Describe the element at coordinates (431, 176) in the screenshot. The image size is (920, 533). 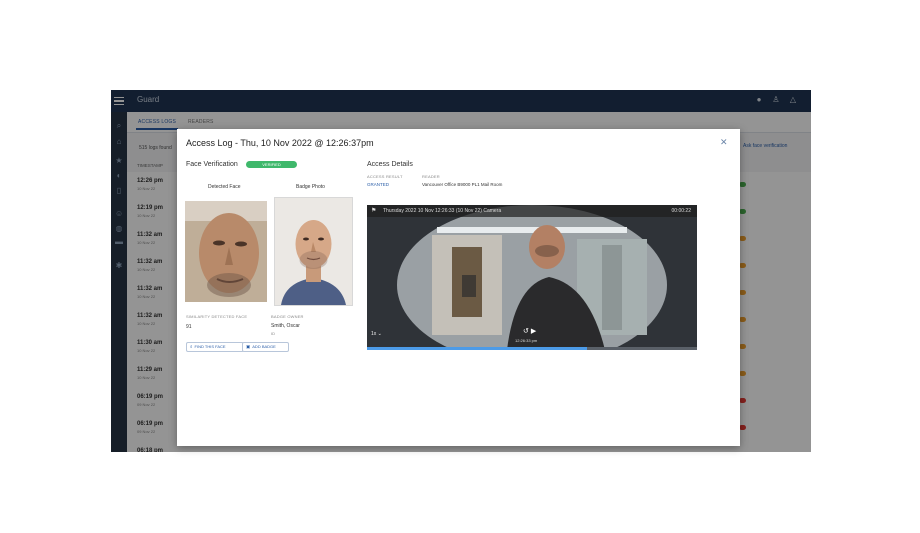
I see `reader-label: READER` at that location.